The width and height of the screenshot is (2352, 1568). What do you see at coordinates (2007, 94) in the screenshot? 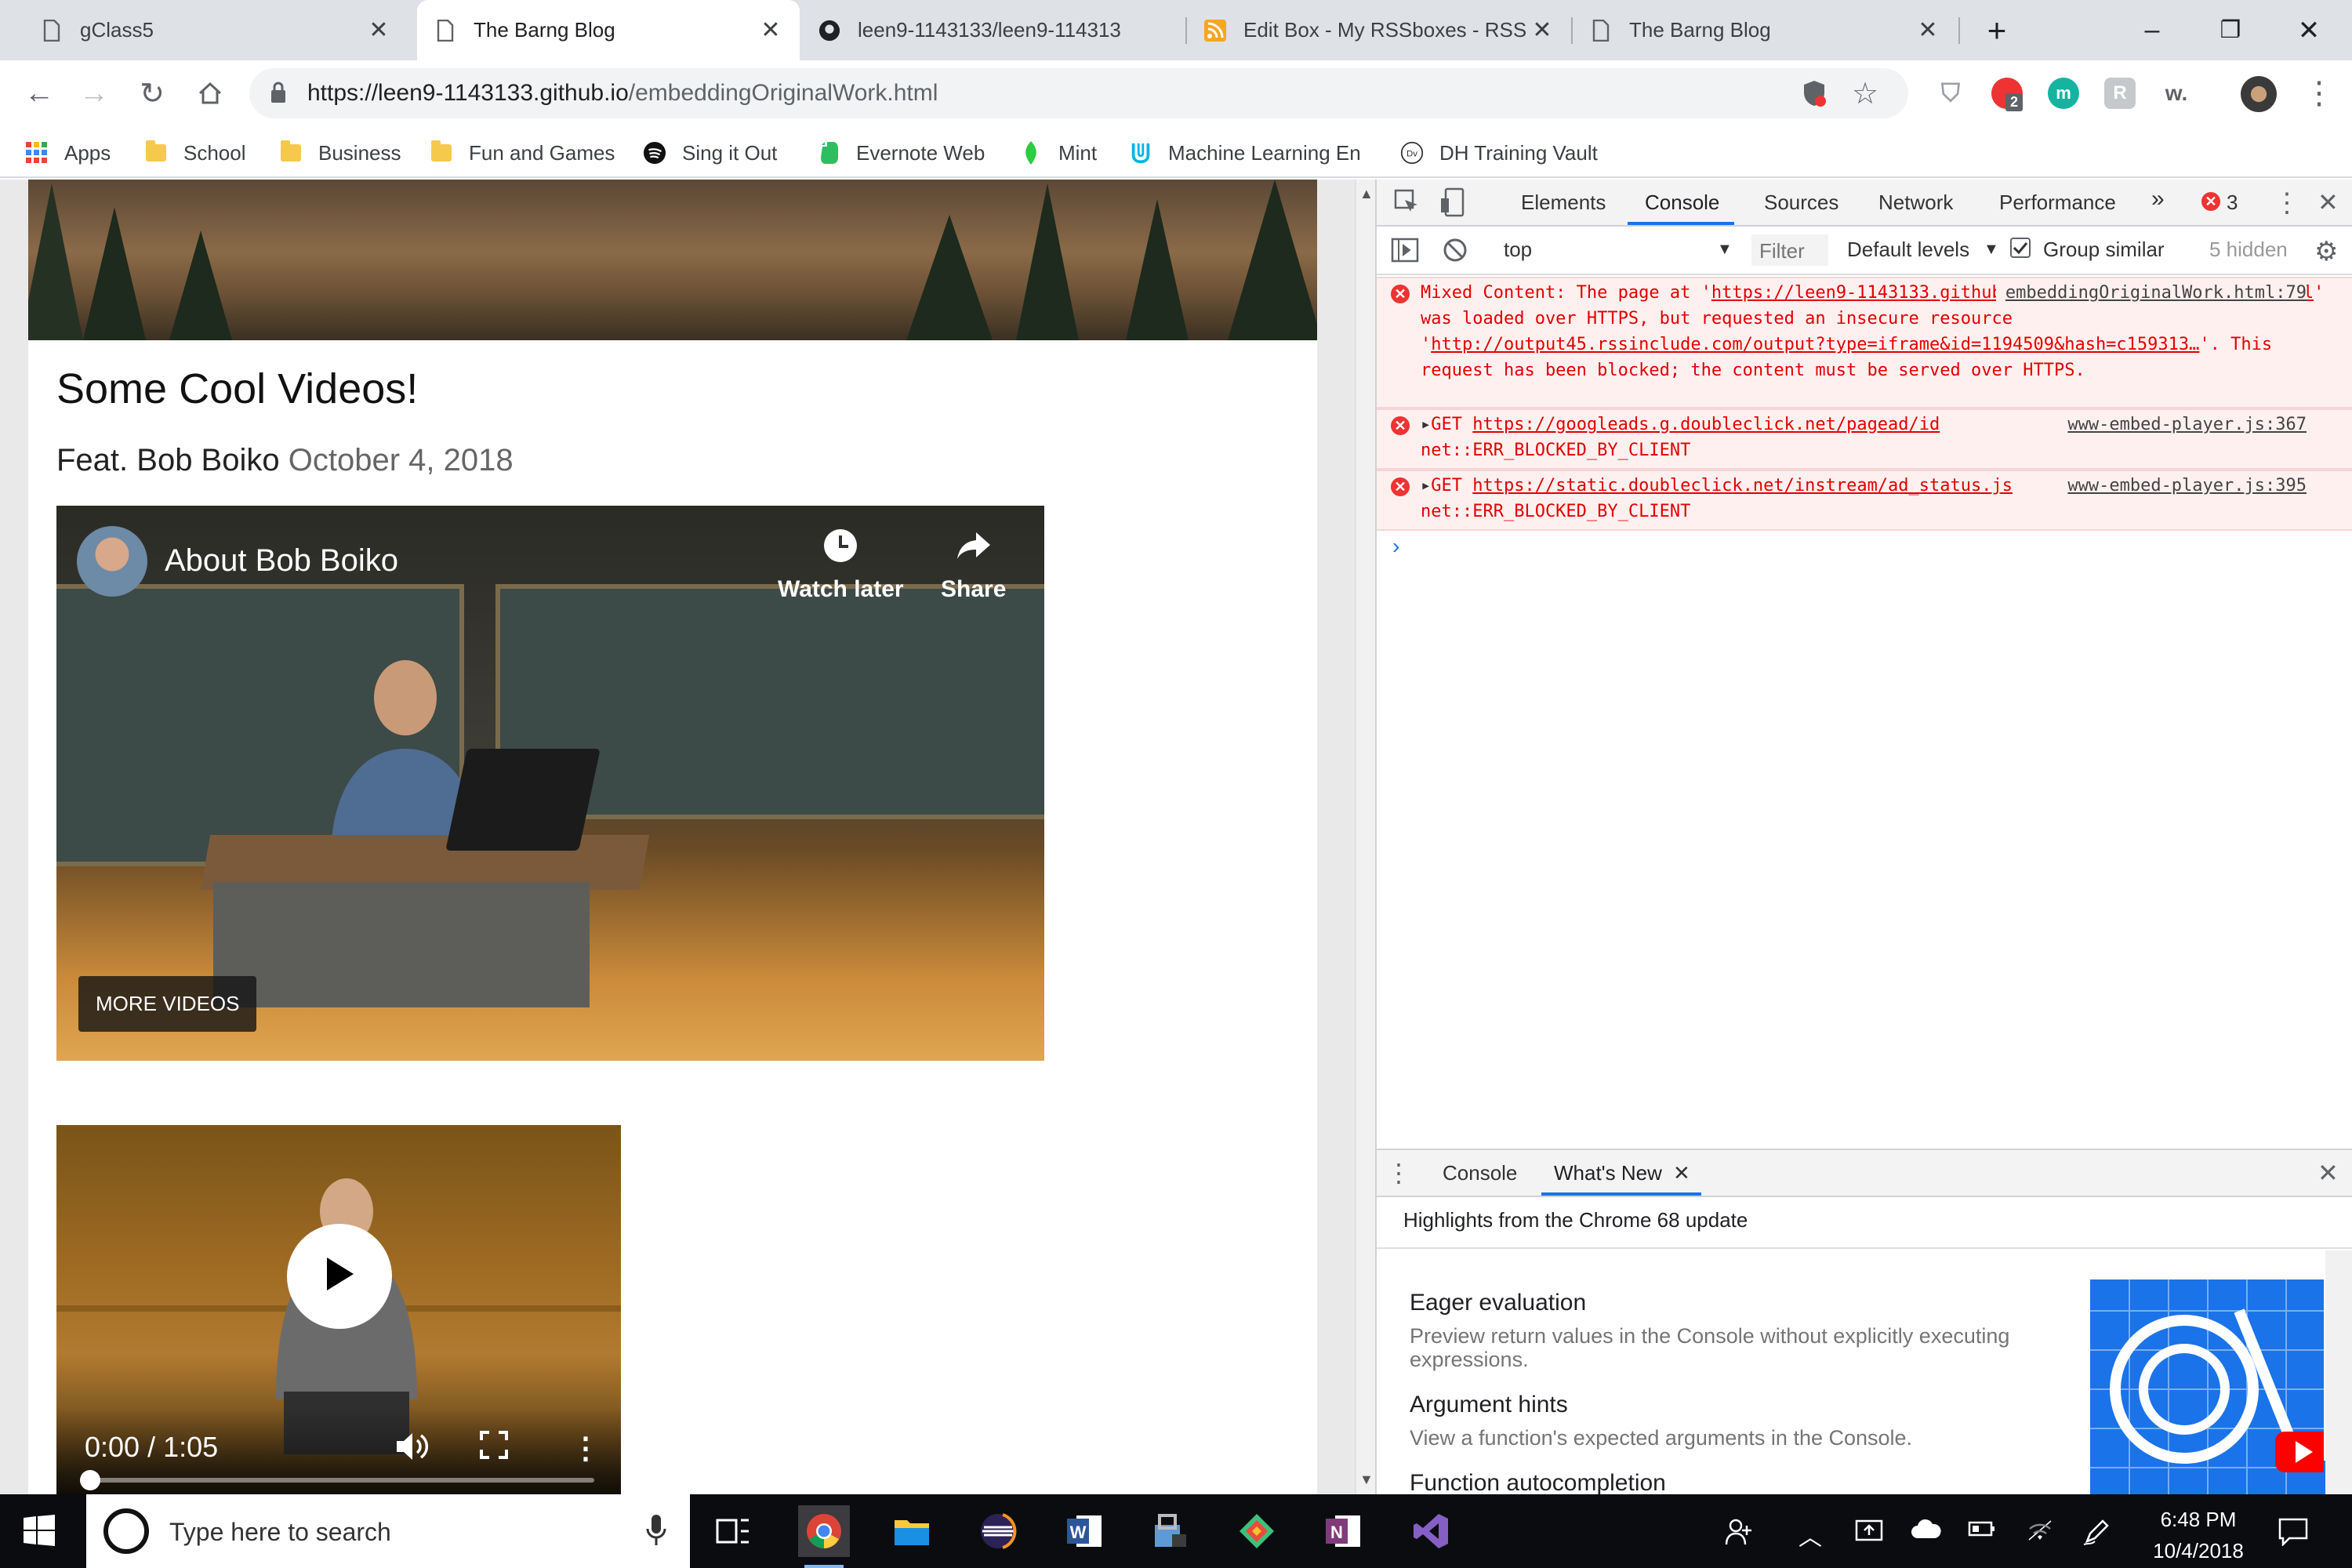
I see `extension-red-icon: 2` at bounding box center [2007, 94].